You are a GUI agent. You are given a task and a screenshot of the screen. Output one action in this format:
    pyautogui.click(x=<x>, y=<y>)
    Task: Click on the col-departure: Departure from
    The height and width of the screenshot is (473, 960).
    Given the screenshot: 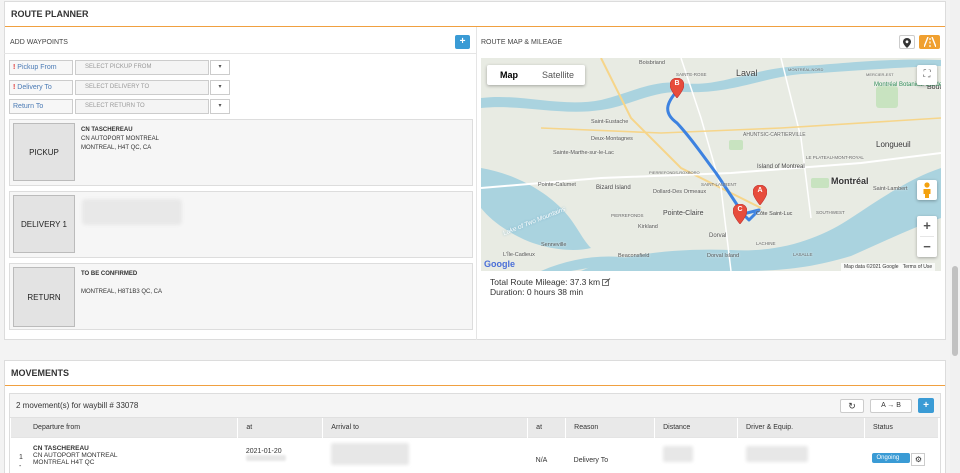 What is the action you would take?
    pyautogui.click(x=125, y=427)
    